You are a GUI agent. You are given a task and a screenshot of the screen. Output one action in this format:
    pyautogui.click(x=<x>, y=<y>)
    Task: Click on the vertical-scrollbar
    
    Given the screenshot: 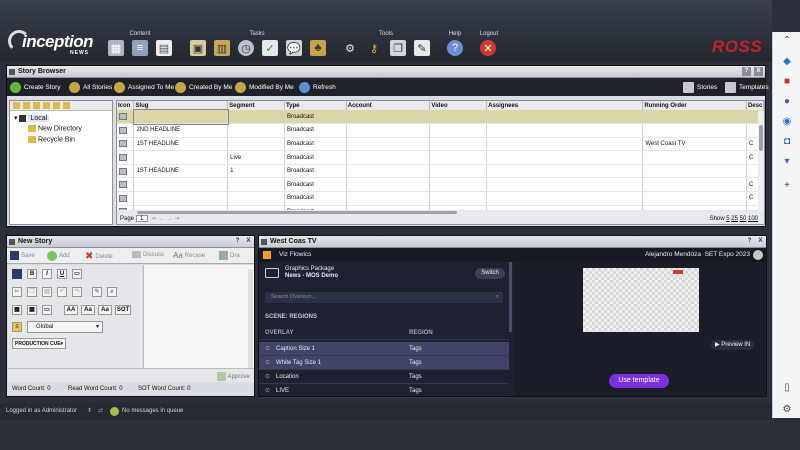 What is the action you would take?
    pyautogui.click(x=761, y=161)
    